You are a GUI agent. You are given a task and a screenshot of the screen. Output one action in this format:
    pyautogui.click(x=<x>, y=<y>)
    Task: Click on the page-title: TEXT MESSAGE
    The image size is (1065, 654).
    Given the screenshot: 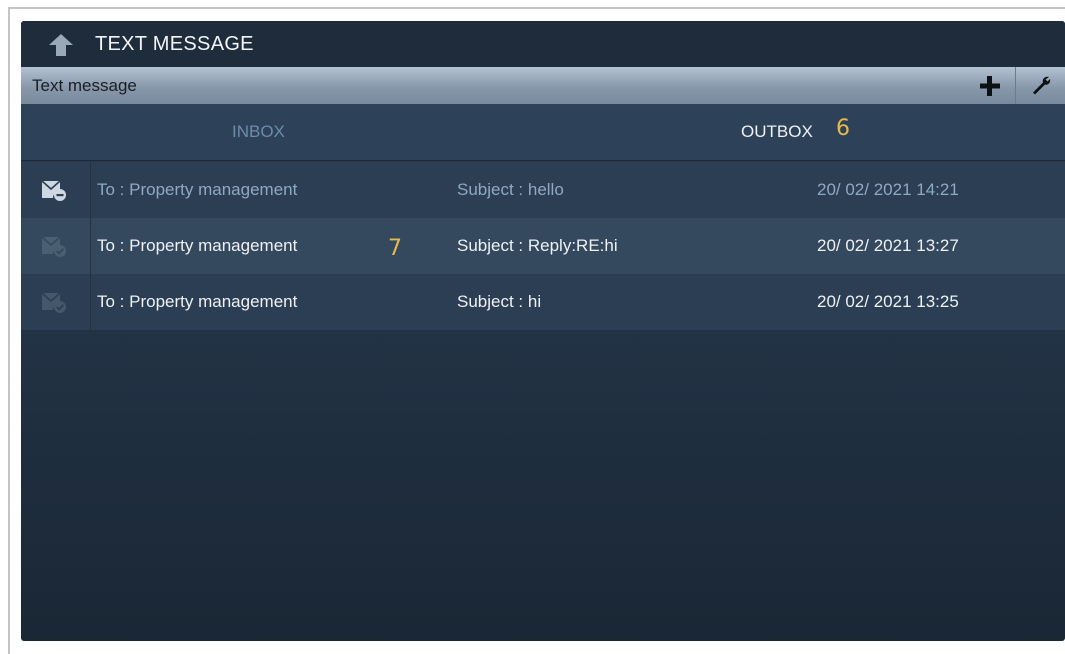 What is the action you would take?
    pyautogui.click(x=174, y=44)
    